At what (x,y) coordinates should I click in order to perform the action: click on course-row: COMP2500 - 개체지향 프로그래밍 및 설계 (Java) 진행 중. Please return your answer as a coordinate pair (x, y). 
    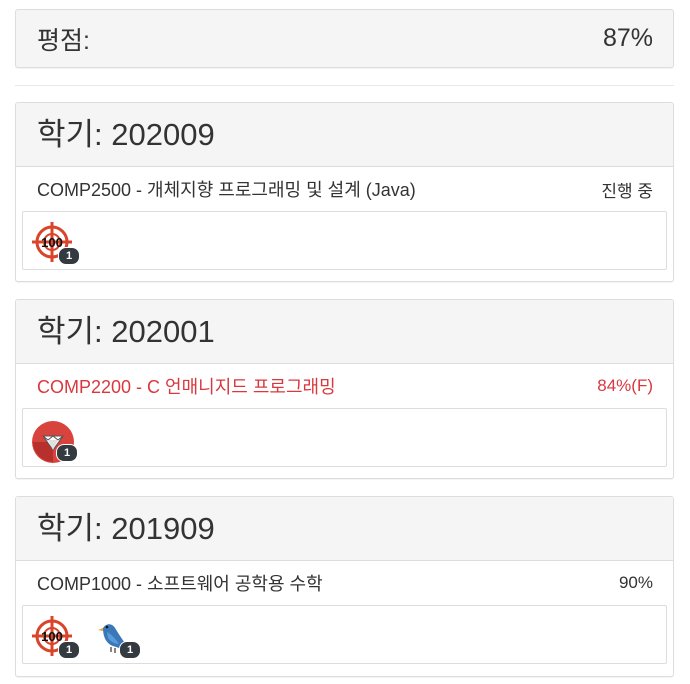
    Looking at the image, I should click on (344, 189).